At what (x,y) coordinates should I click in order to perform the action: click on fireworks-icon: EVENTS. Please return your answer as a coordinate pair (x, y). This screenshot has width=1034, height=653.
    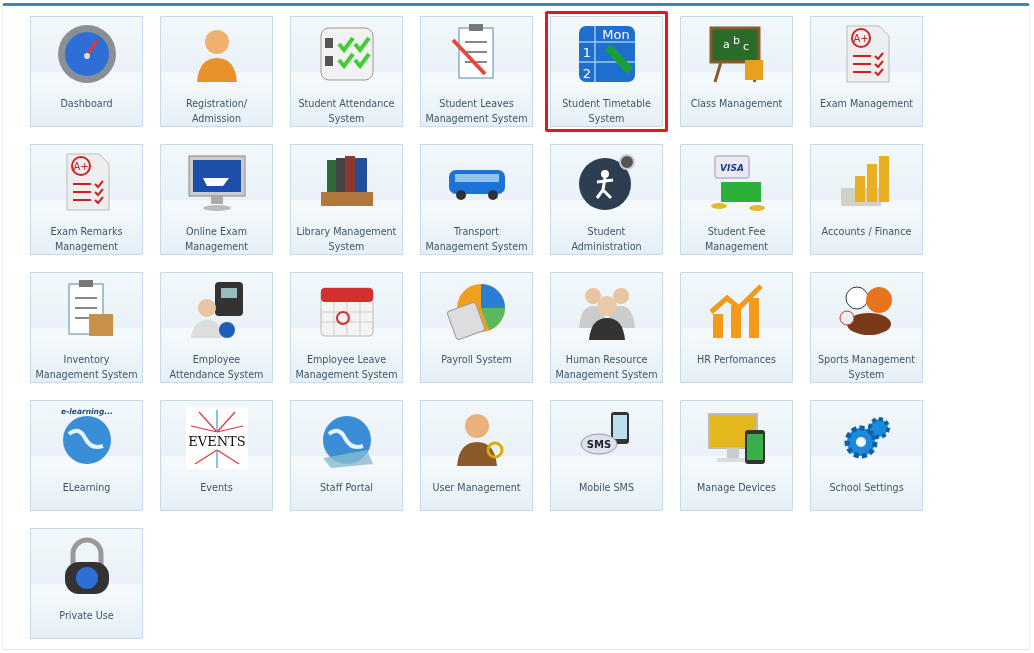
    Looking at the image, I should click on (216, 438).